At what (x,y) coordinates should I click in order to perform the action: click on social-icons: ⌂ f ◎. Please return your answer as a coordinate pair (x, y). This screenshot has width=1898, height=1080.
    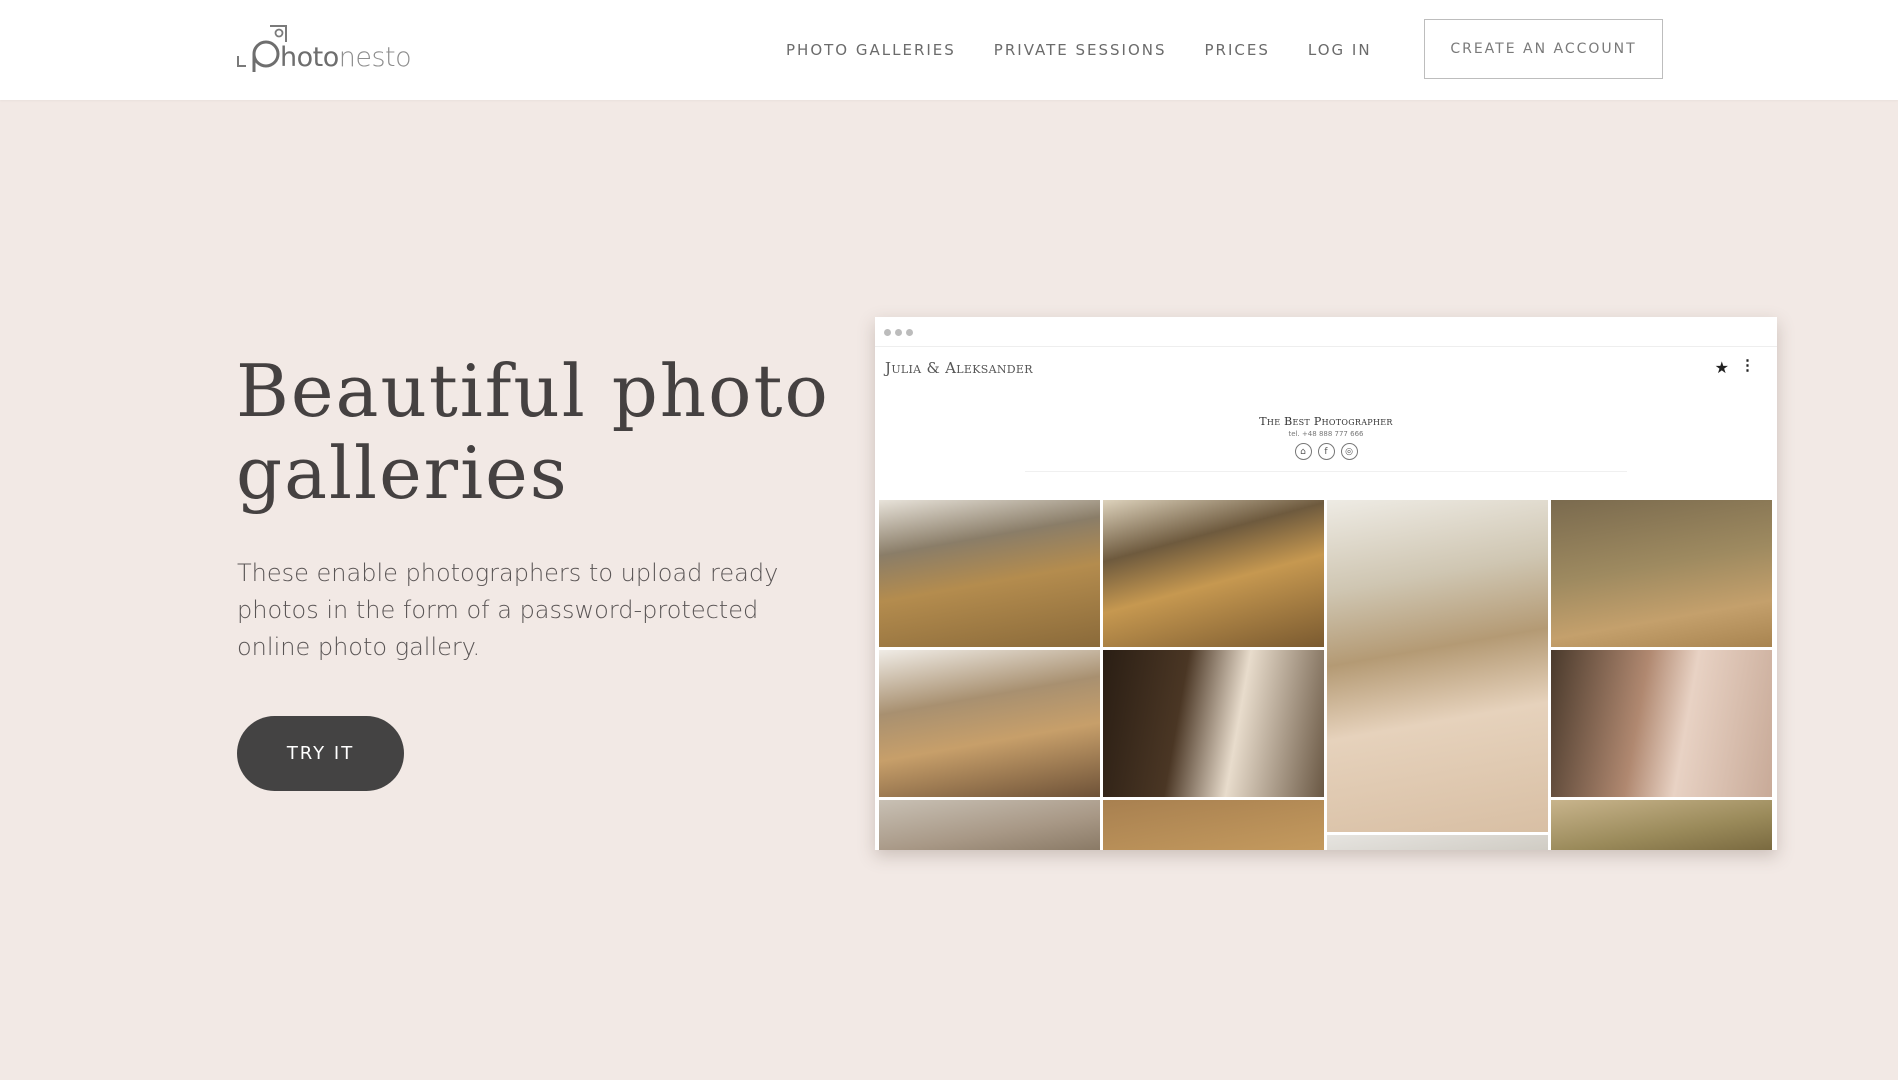
    Looking at the image, I should click on (1326, 451).